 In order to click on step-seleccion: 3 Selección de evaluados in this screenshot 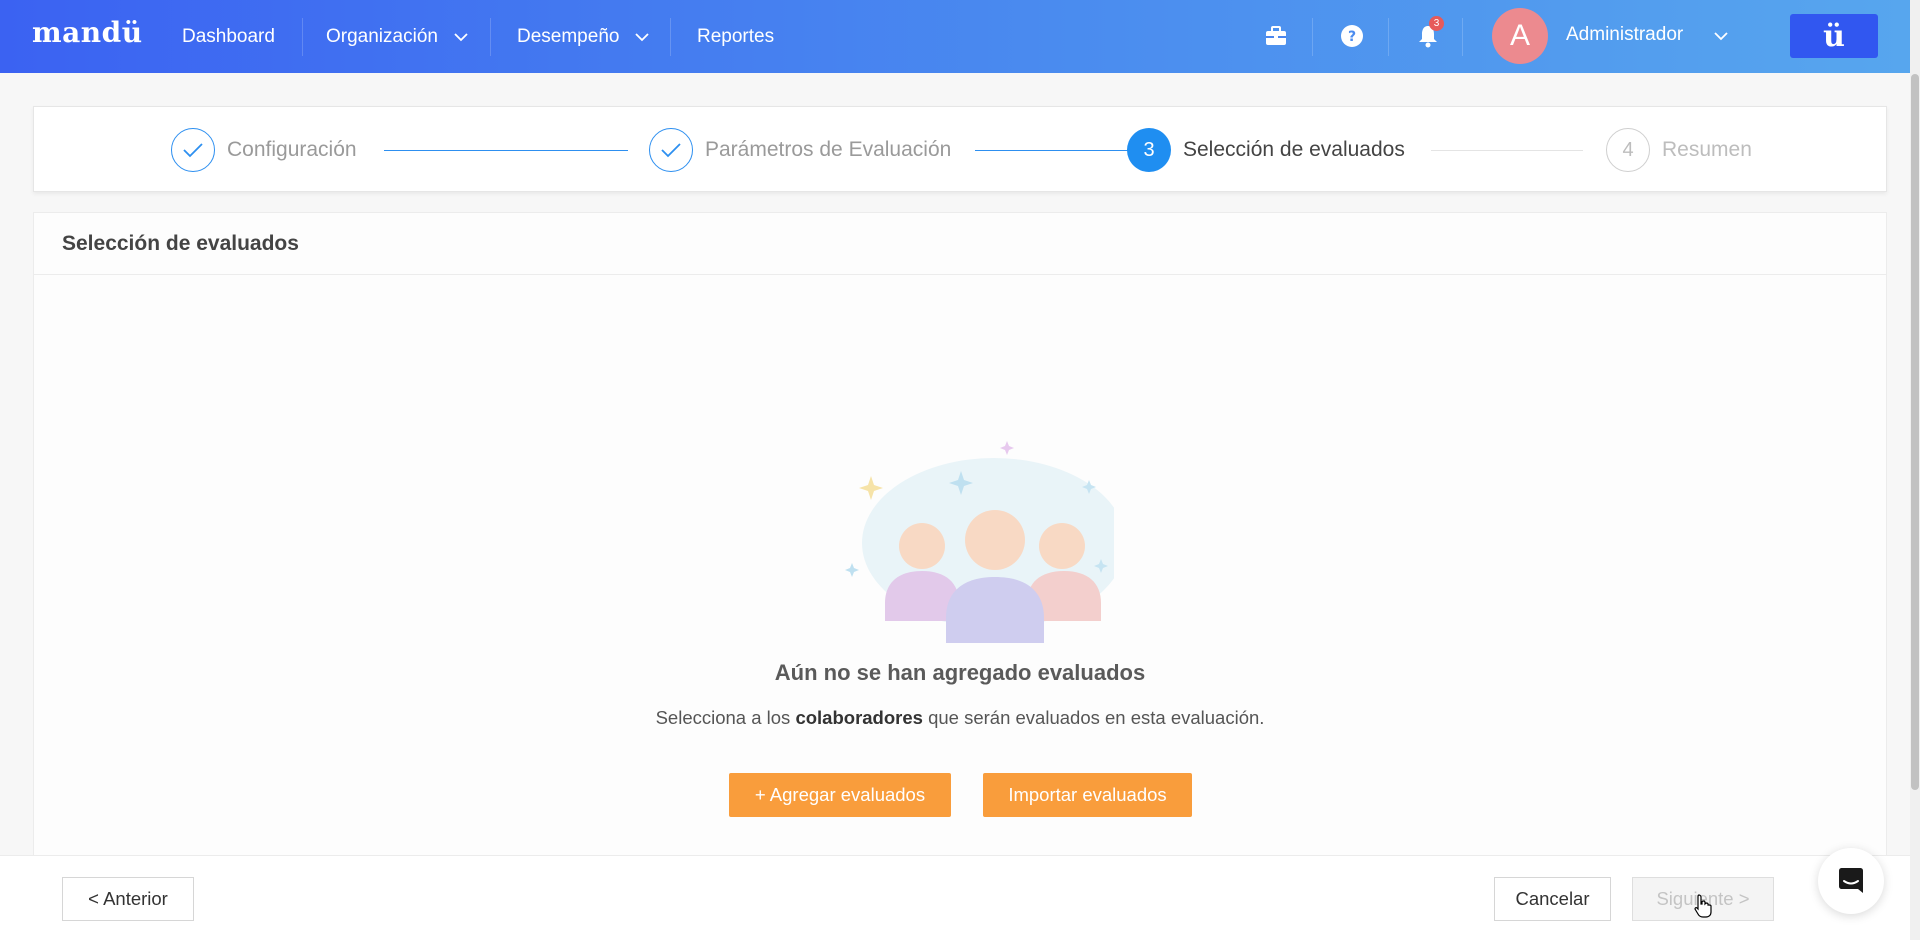, I will do `click(1266, 150)`.